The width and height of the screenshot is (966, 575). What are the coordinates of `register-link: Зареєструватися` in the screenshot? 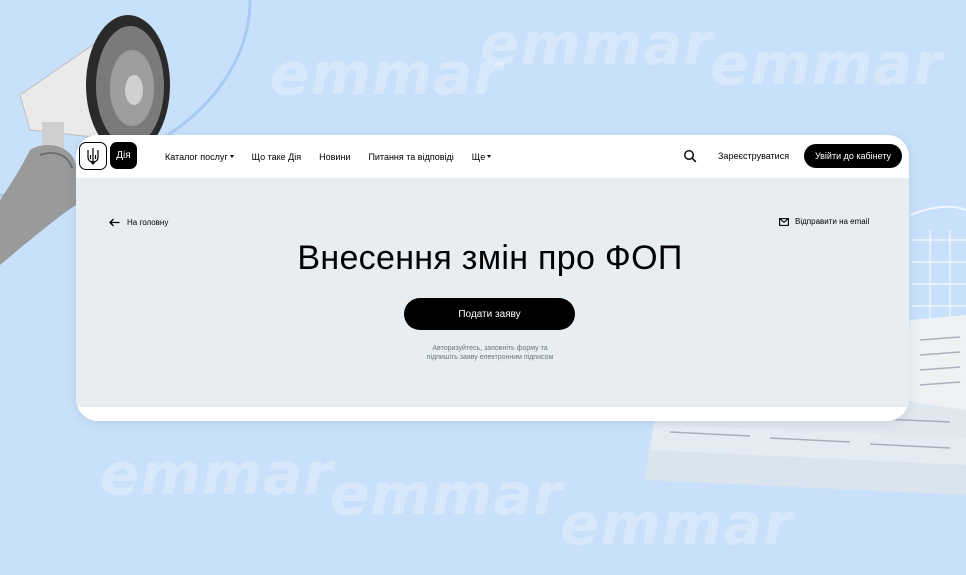 It's located at (753, 156).